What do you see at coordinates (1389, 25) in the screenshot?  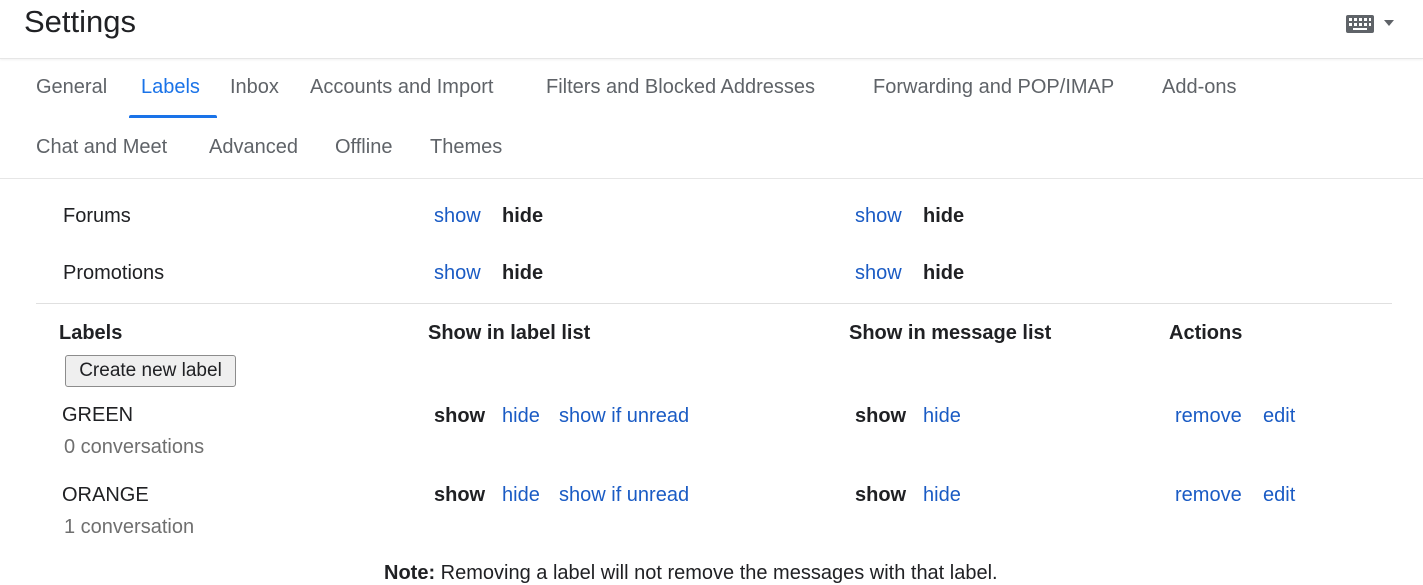 I see `caret-down-icon` at bounding box center [1389, 25].